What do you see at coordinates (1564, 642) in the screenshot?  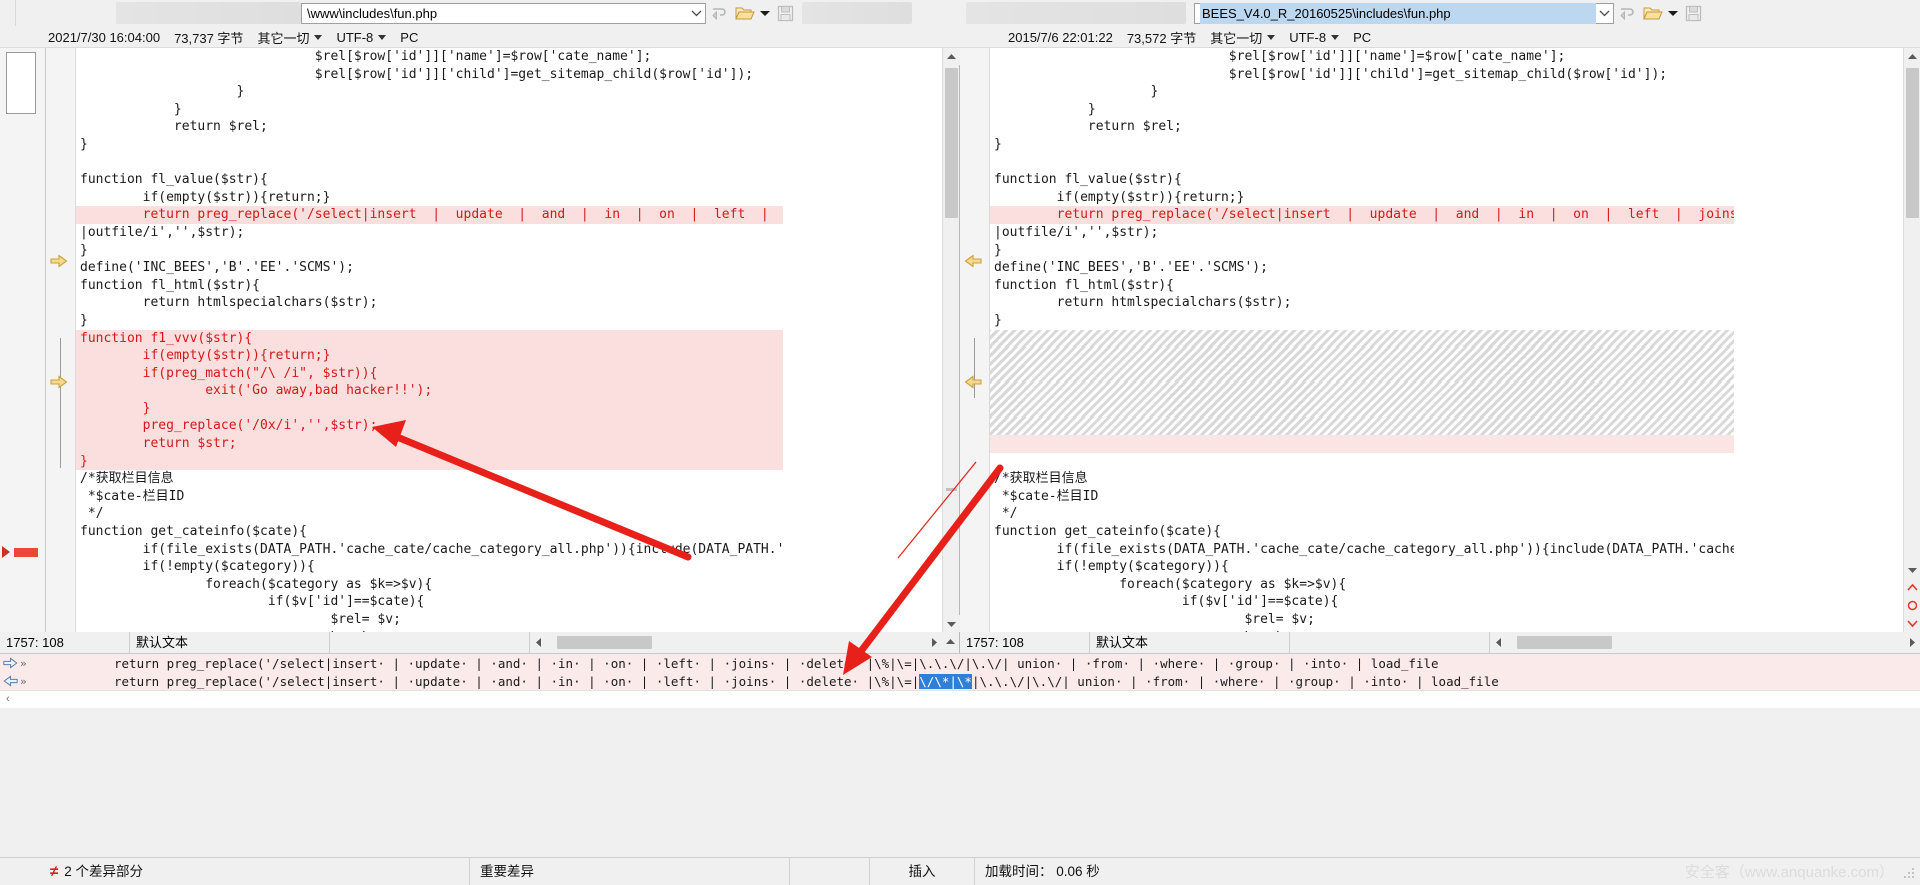 I see `right-hscroll-thumb` at bounding box center [1564, 642].